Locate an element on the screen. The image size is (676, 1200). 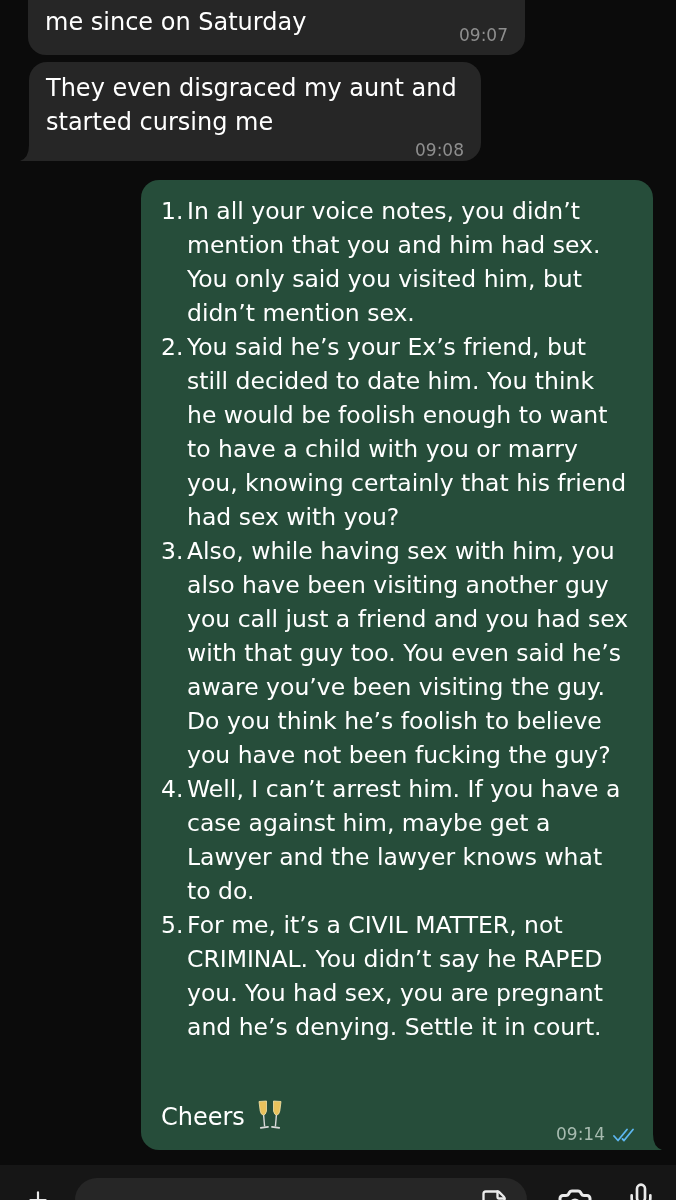
list-item-text: In all your voice notes, you didn’t mention that you and him had sex. You only said you visited him, but didn’t mention sex. is located at coordinates (394, 262).